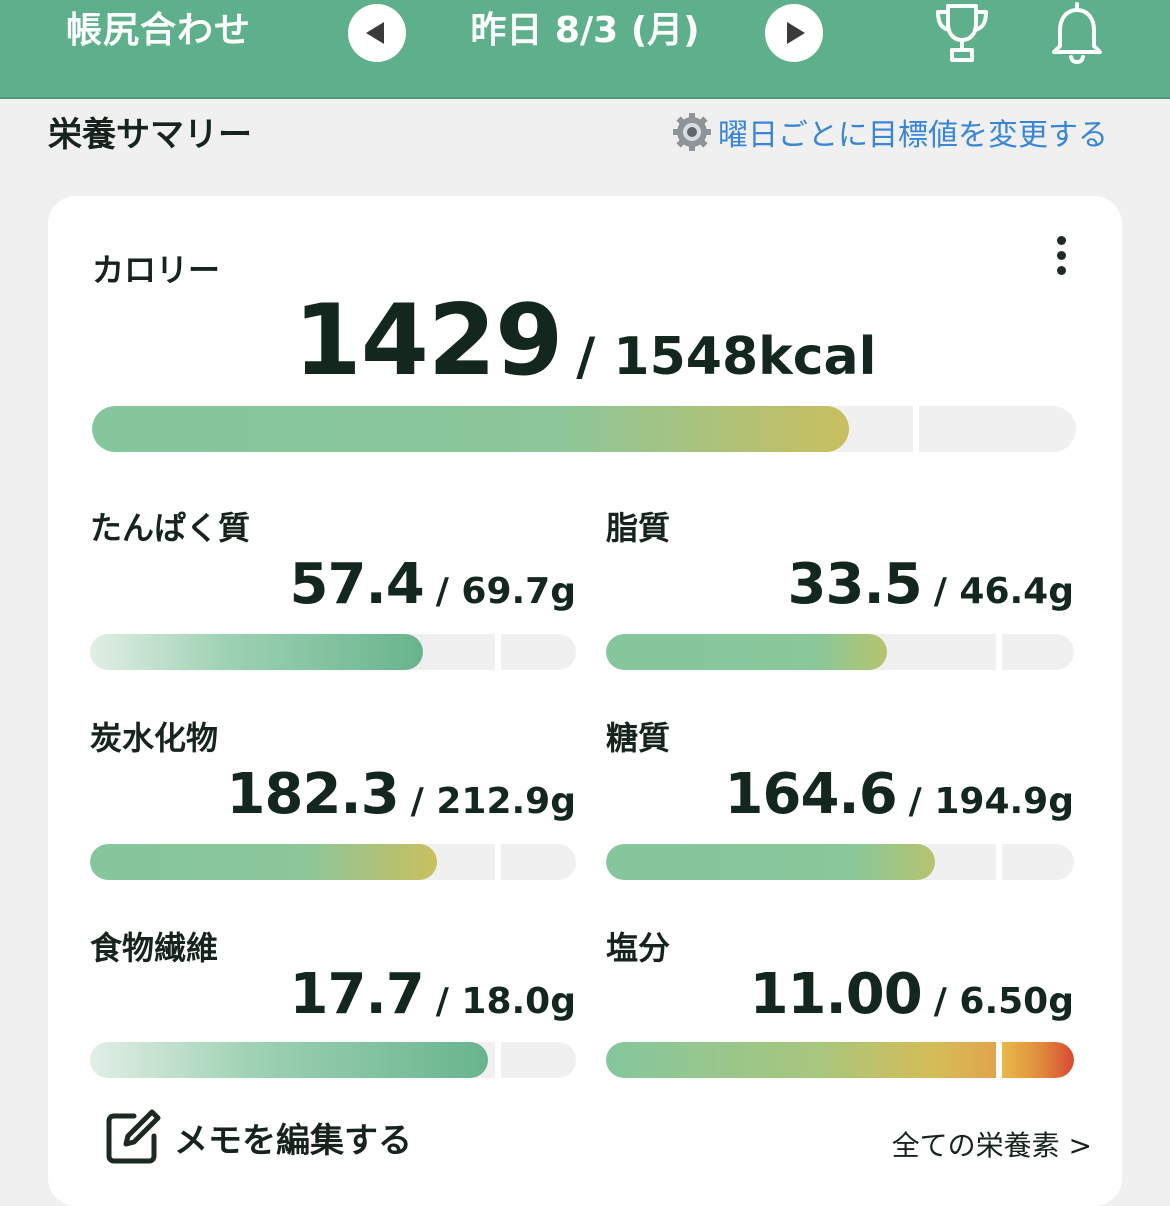  Describe the element at coordinates (313, 794) in the screenshot. I see `carbohydrate-value: 182.3` at that location.